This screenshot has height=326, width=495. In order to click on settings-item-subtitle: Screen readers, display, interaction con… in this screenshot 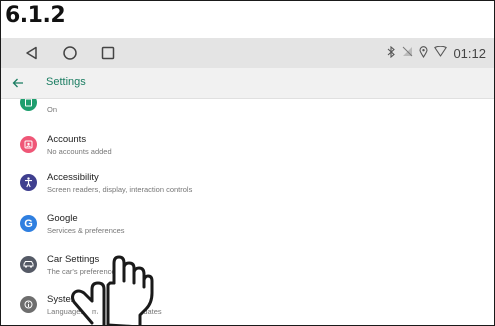, I will do `click(120, 189)`.